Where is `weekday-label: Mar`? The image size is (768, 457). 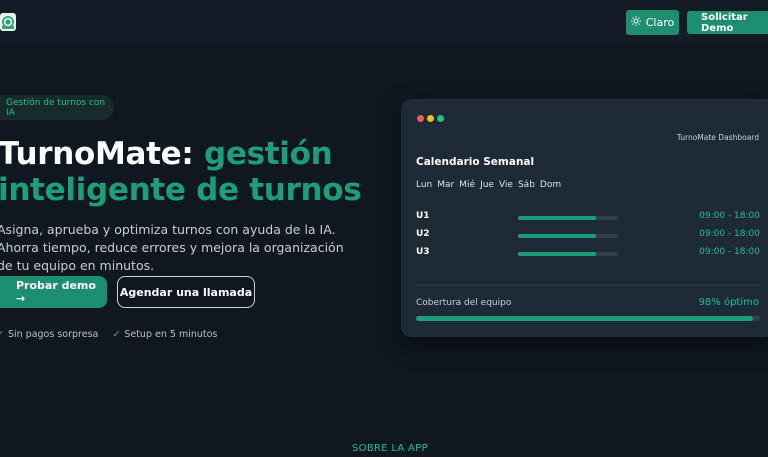 weekday-label: Mar is located at coordinates (446, 185).